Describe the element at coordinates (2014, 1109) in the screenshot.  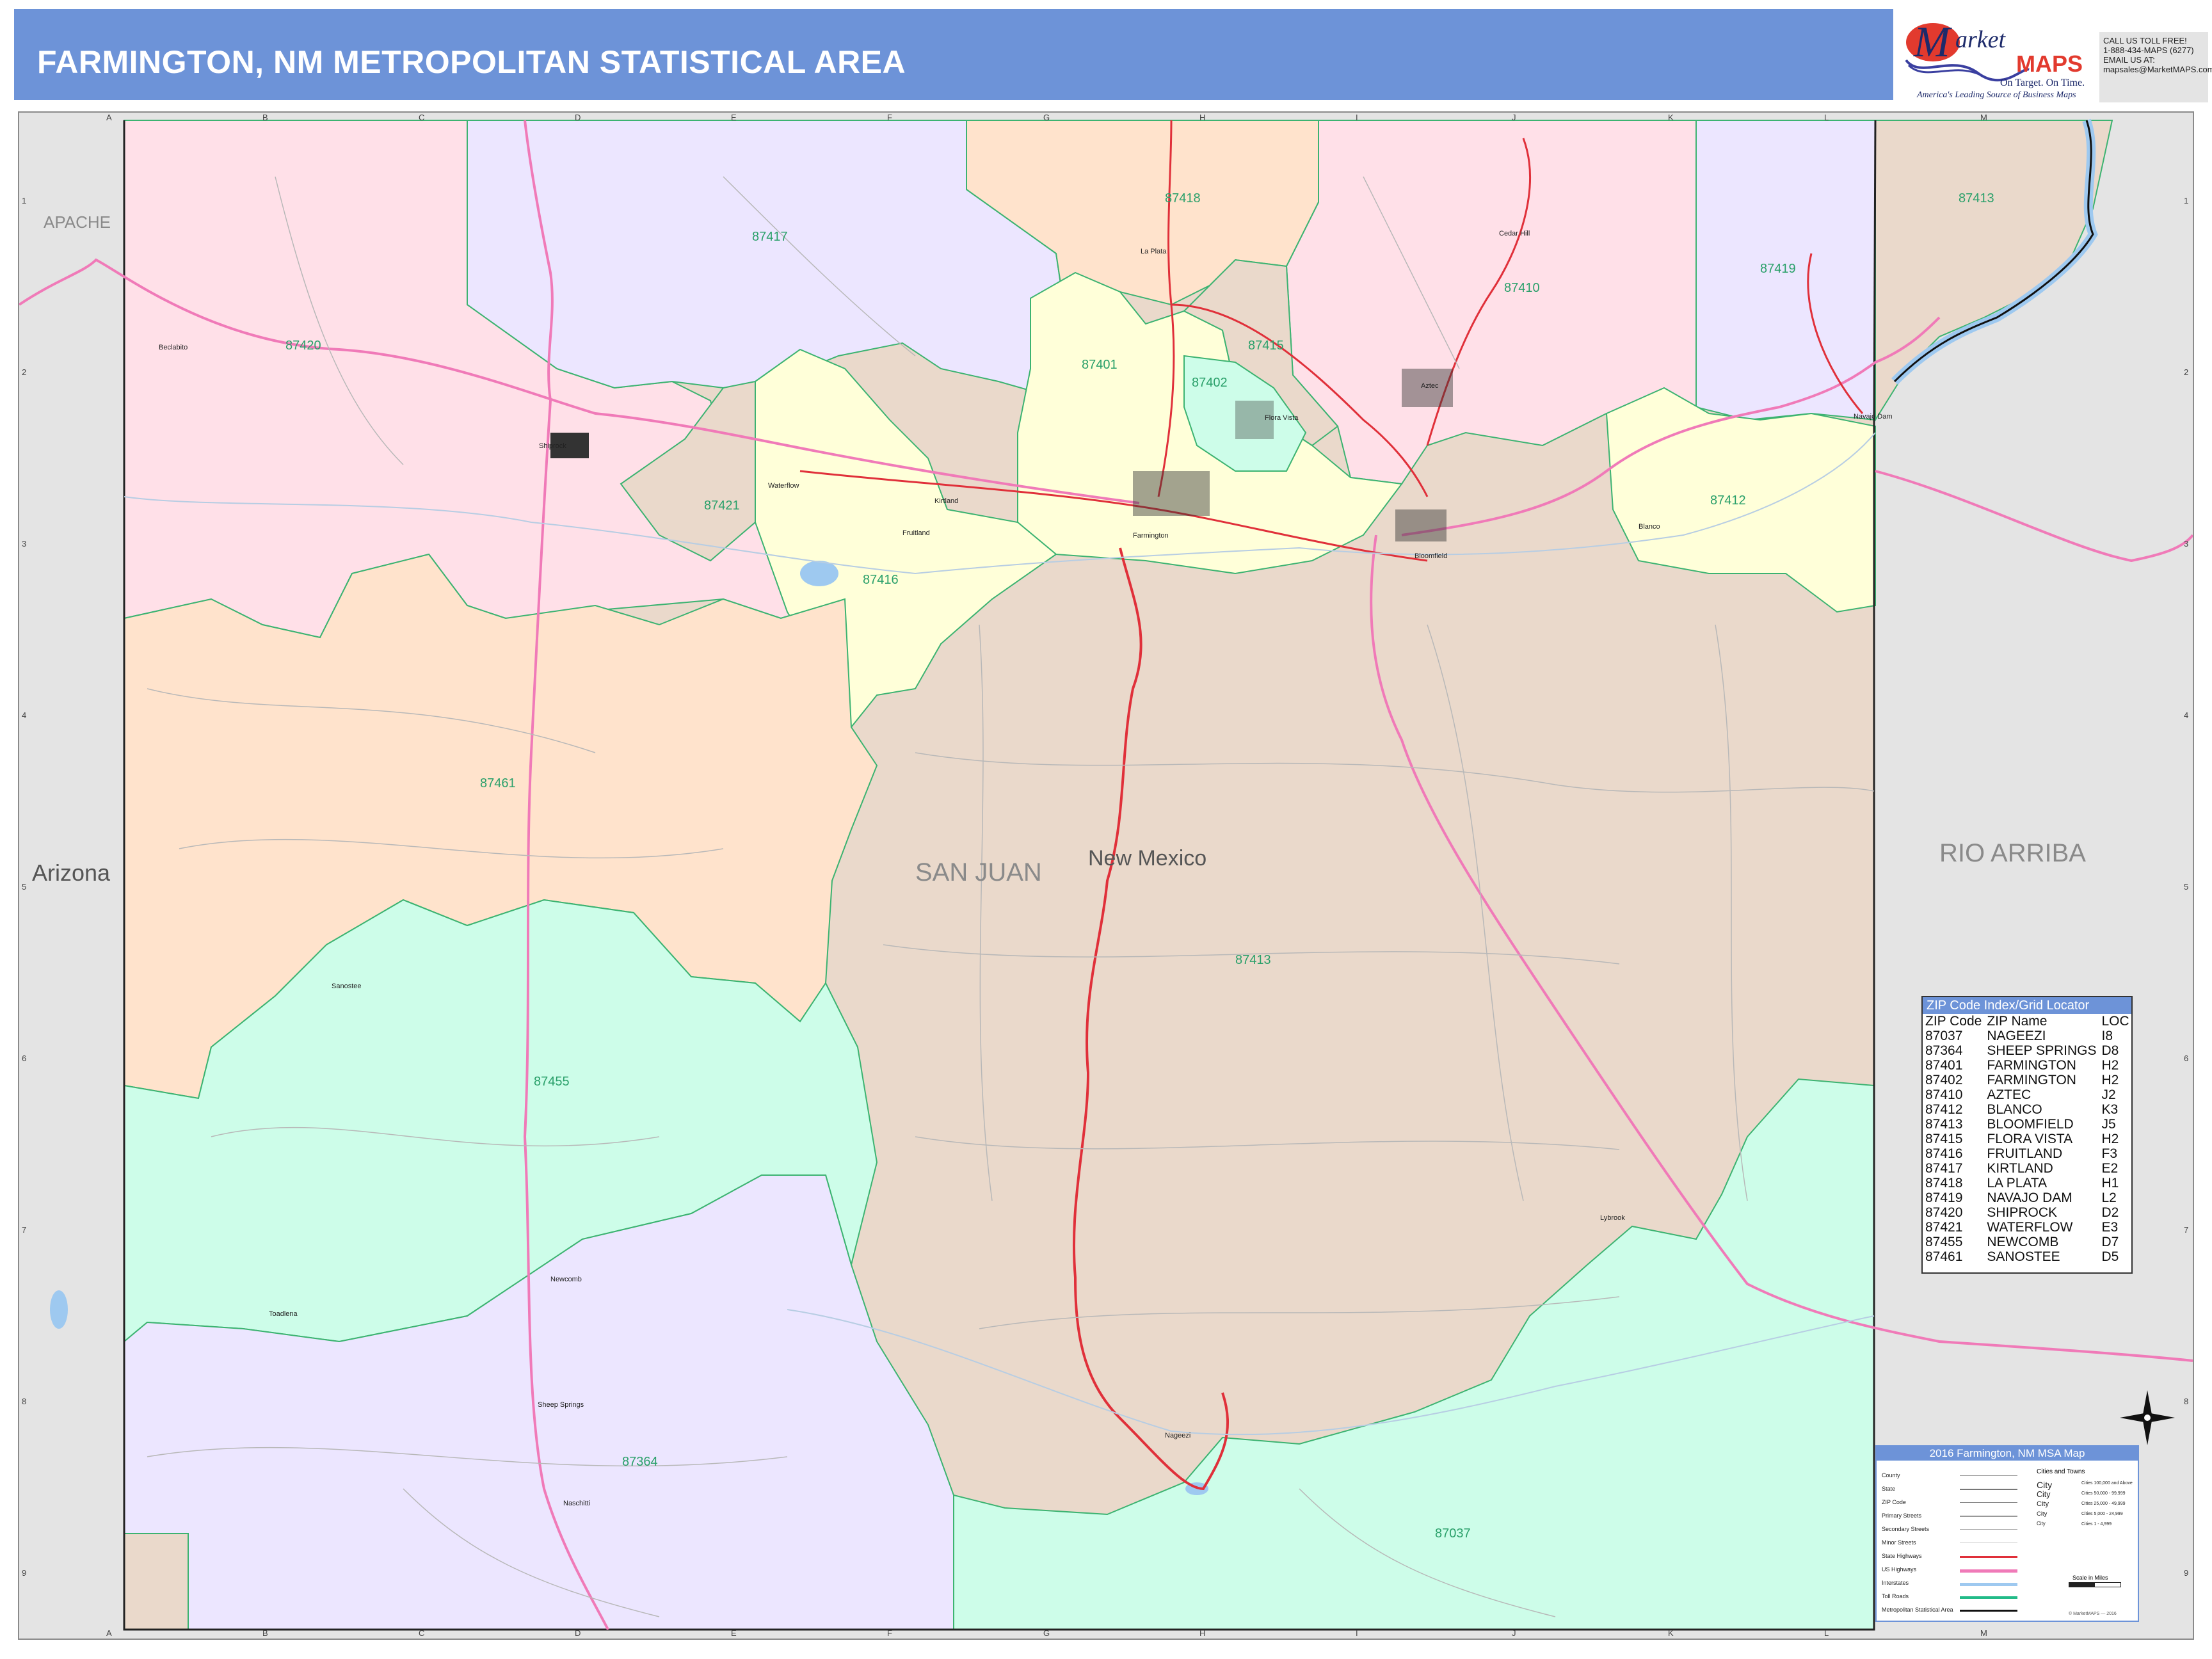
I see `zip-name-cell: BLANCO` at that location.